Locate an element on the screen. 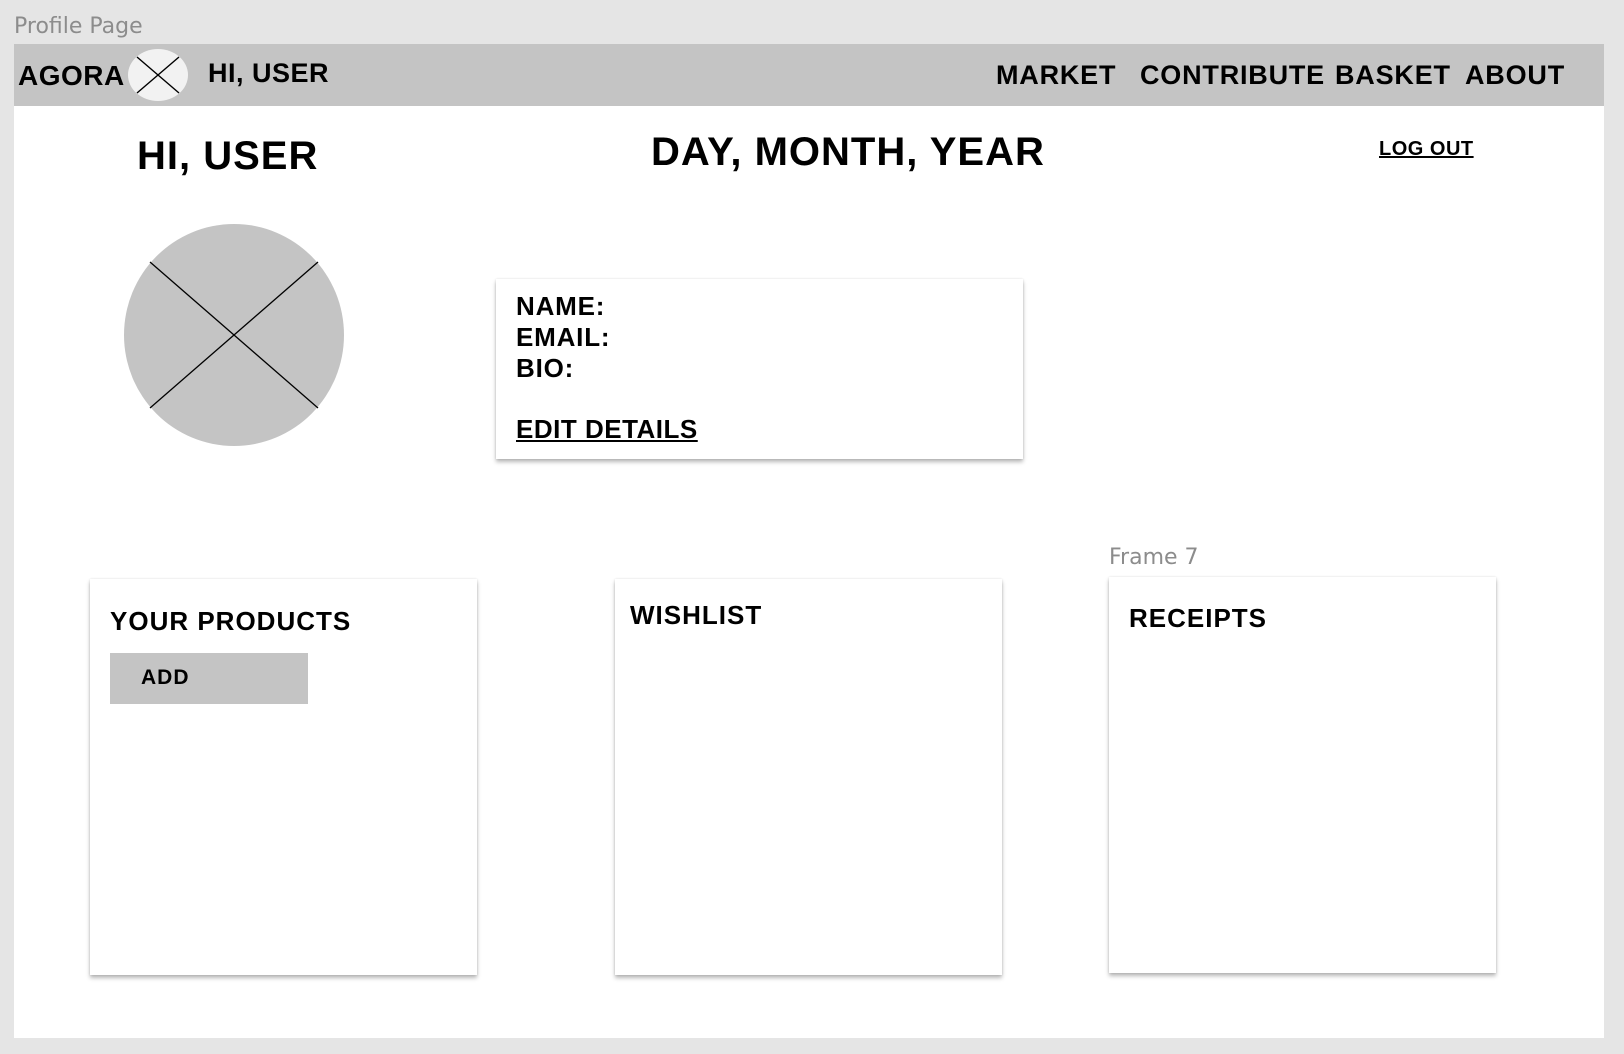 The width and height of the screenshot is (1624, 1054). nav-link-market: MARKET is located at coordinates (1056, 75).